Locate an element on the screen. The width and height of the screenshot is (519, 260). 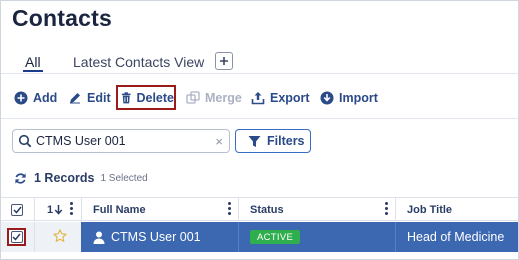
merge-label: Merge is located at coordinates (223, 97).